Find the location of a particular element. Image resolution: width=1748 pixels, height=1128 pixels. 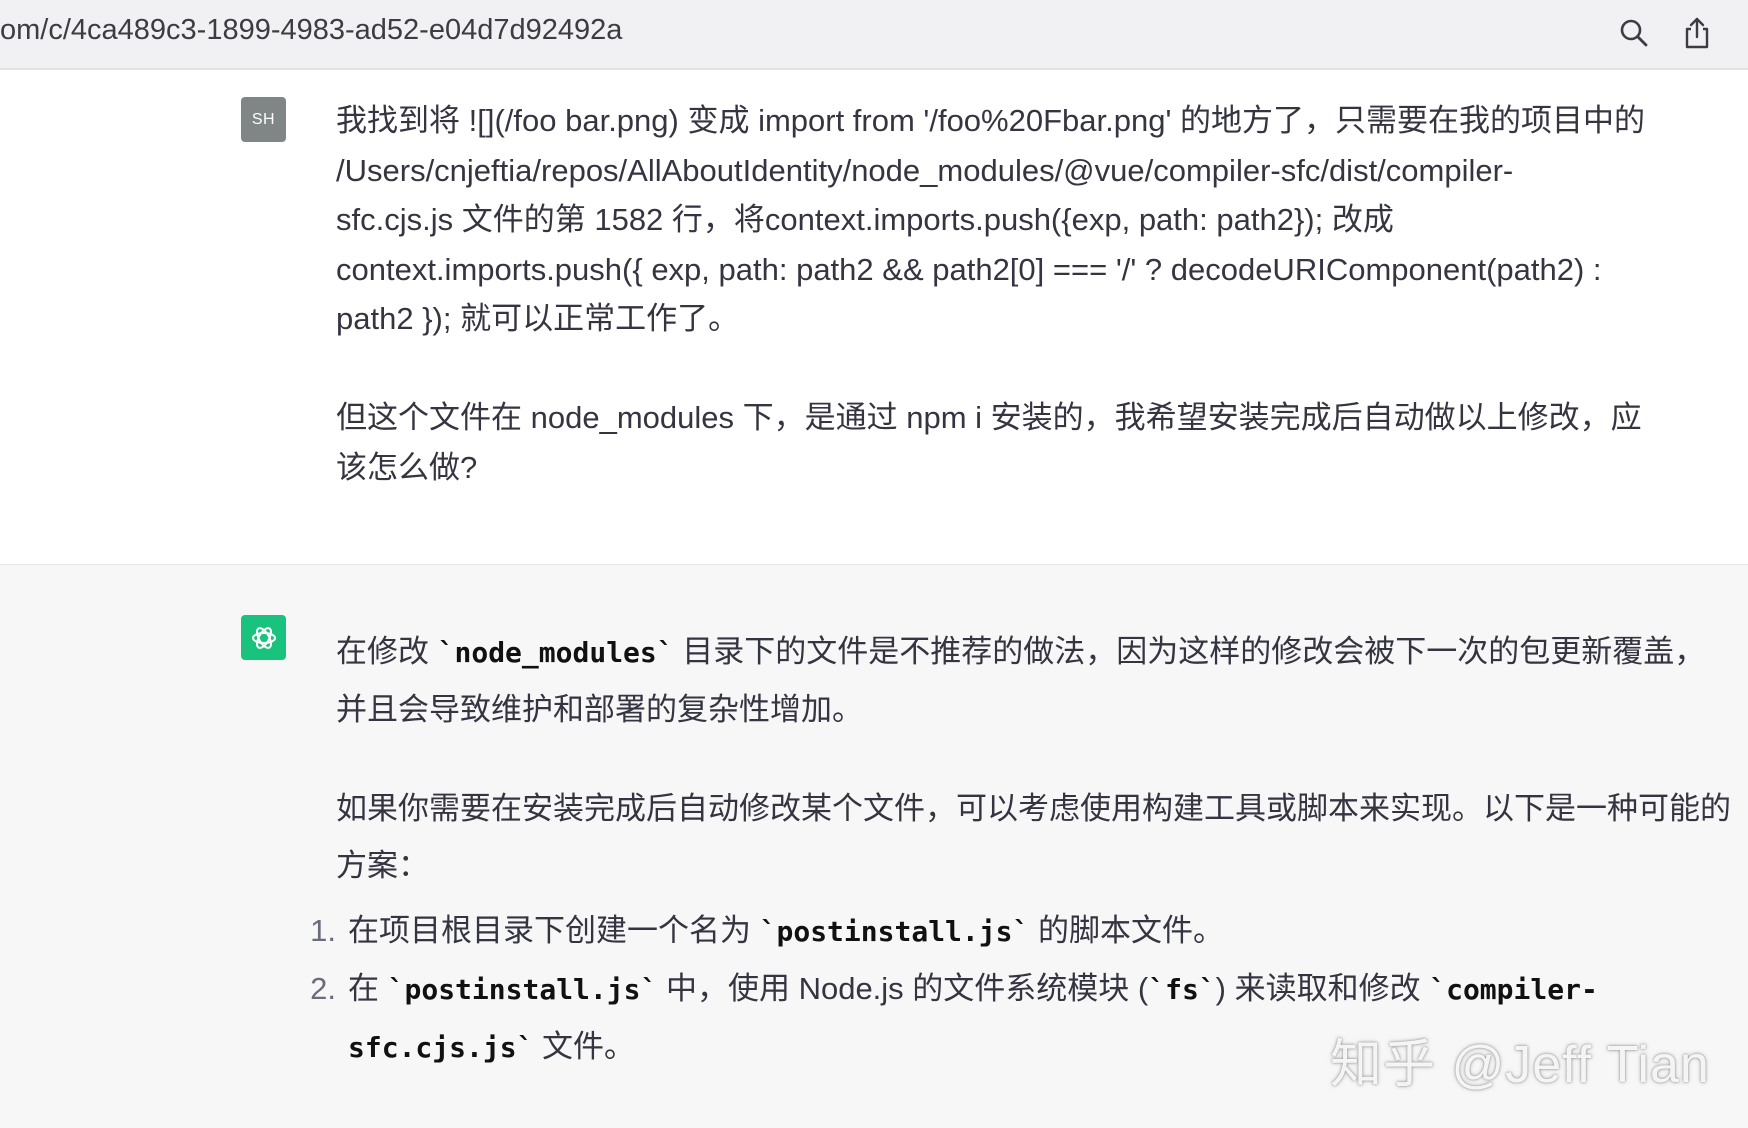

list-item: 1. 在项目根目录下创建一个名为 `postinstall.js` 的脚本文件。 is located at coordinates (1023, 931).